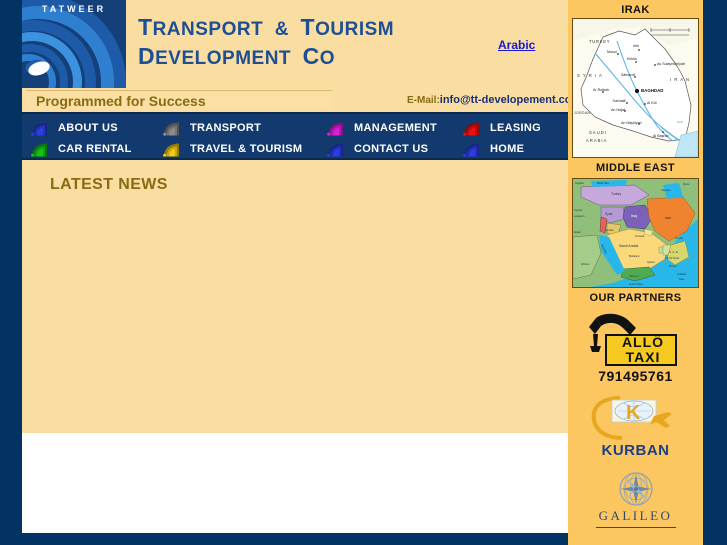 The width and height of the screenshot is (727, 545). Describe the element at coordinates (652, 90) in the screenshot. I see `iraq-label-baghdad: BAGHDAD` at that location.